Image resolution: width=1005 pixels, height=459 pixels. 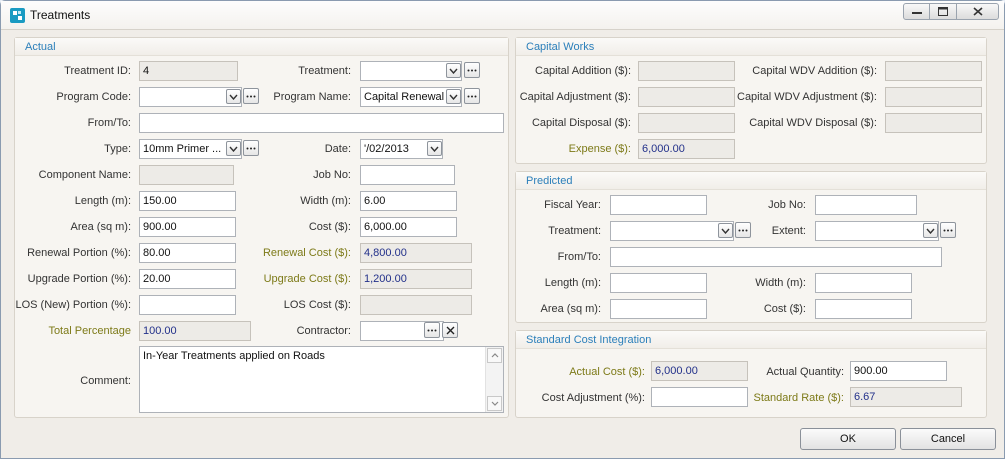 I want to click on capital-adjustment-label: Capital Adjustment ($):, so click(x=575, y=97).